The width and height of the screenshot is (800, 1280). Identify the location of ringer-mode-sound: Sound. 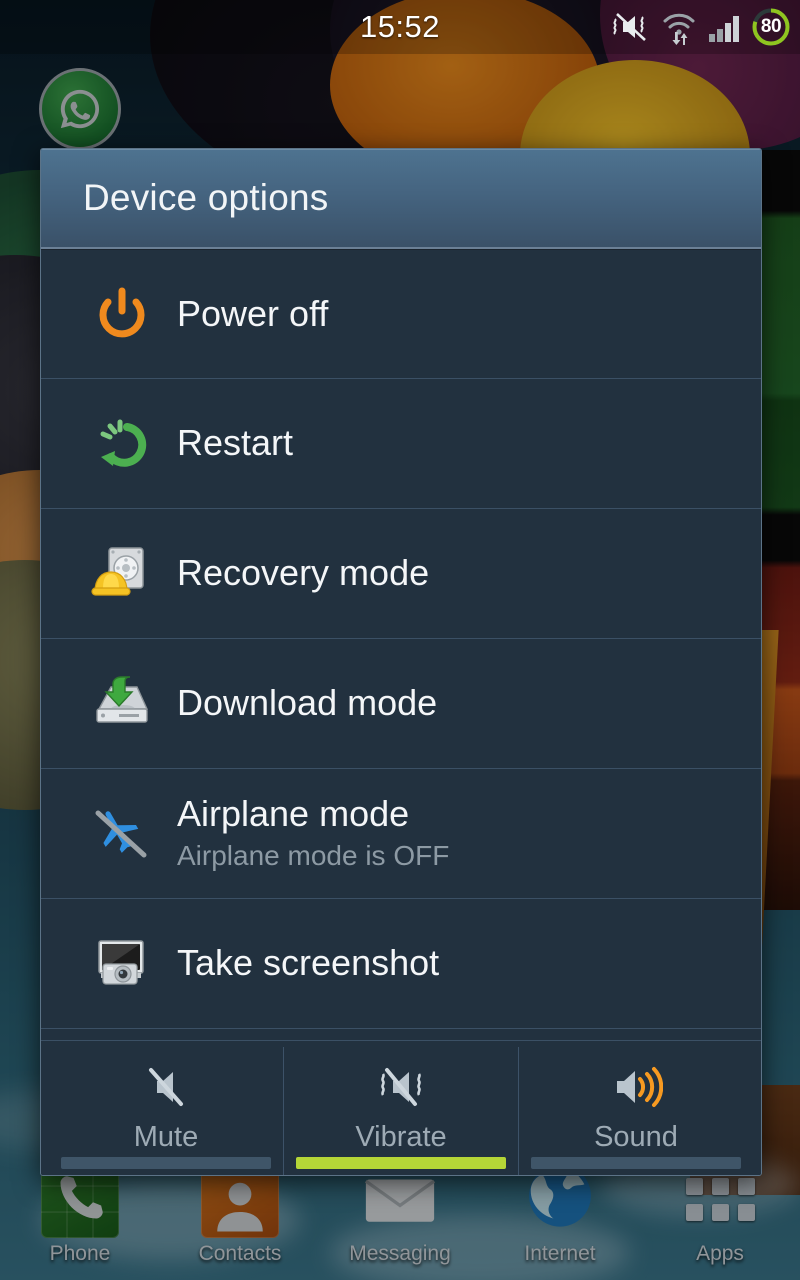
(635, 1111).